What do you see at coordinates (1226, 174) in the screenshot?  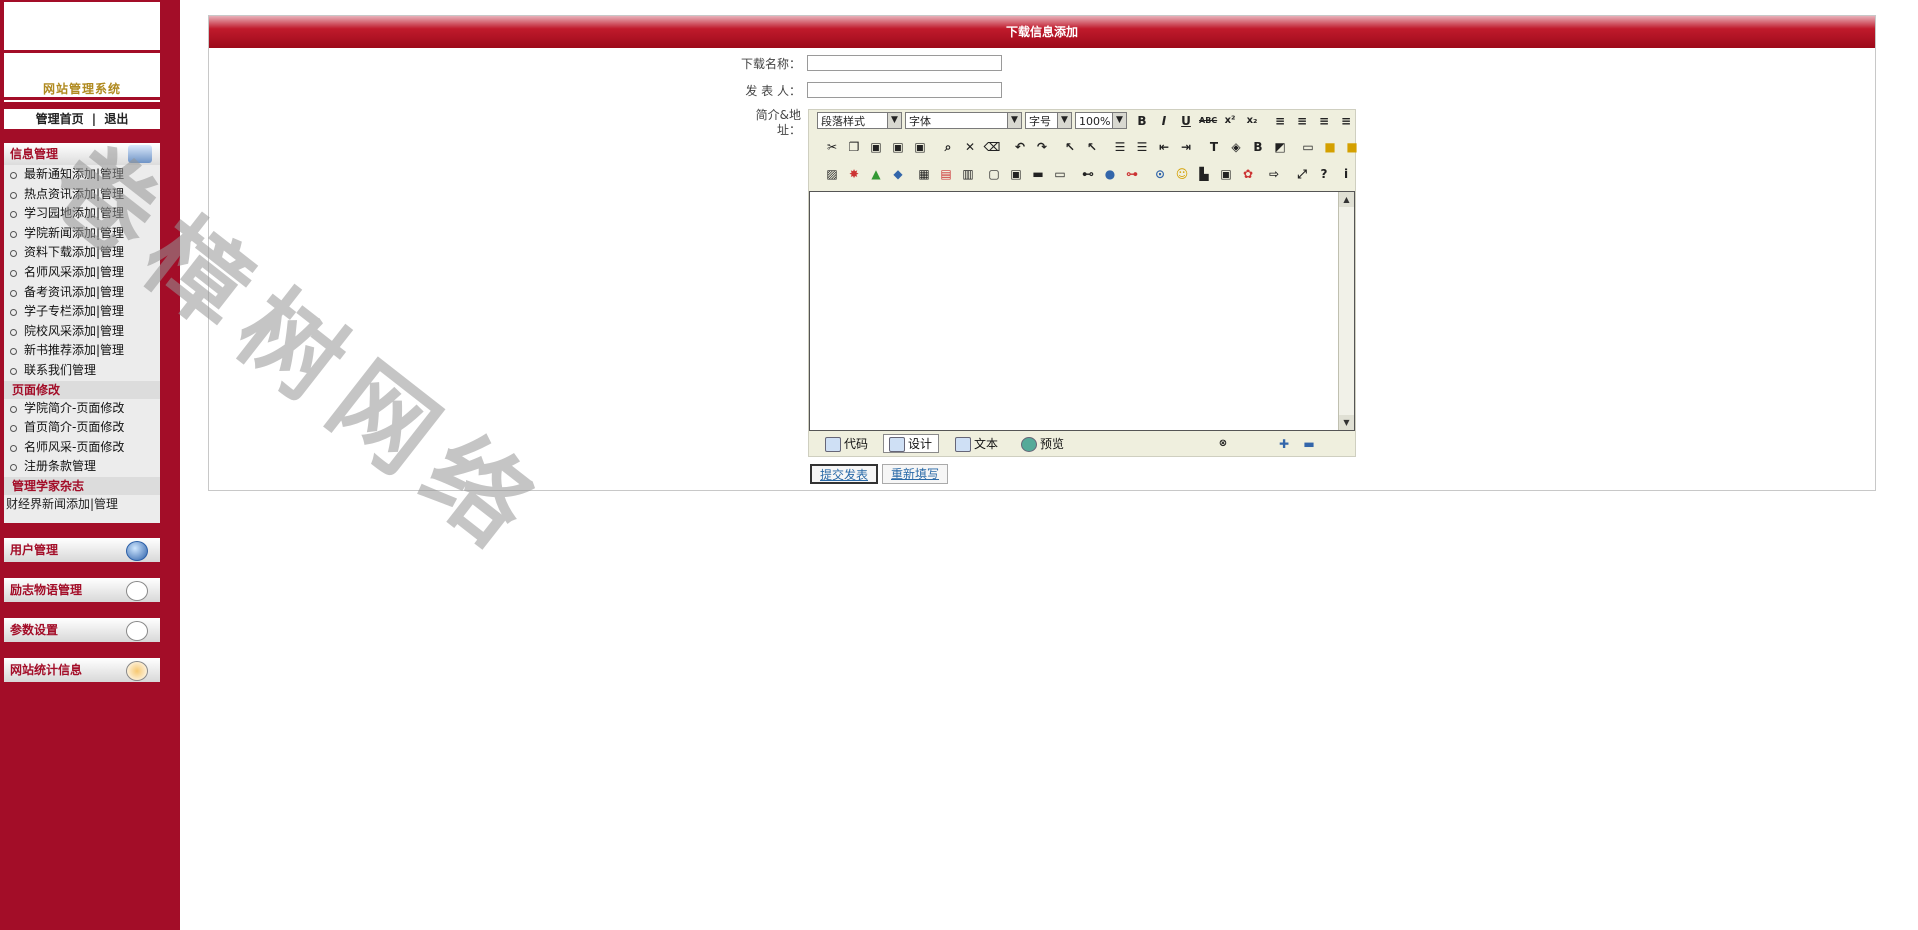 I see `template-icon: ▣` at bounding box center [1226, 174].